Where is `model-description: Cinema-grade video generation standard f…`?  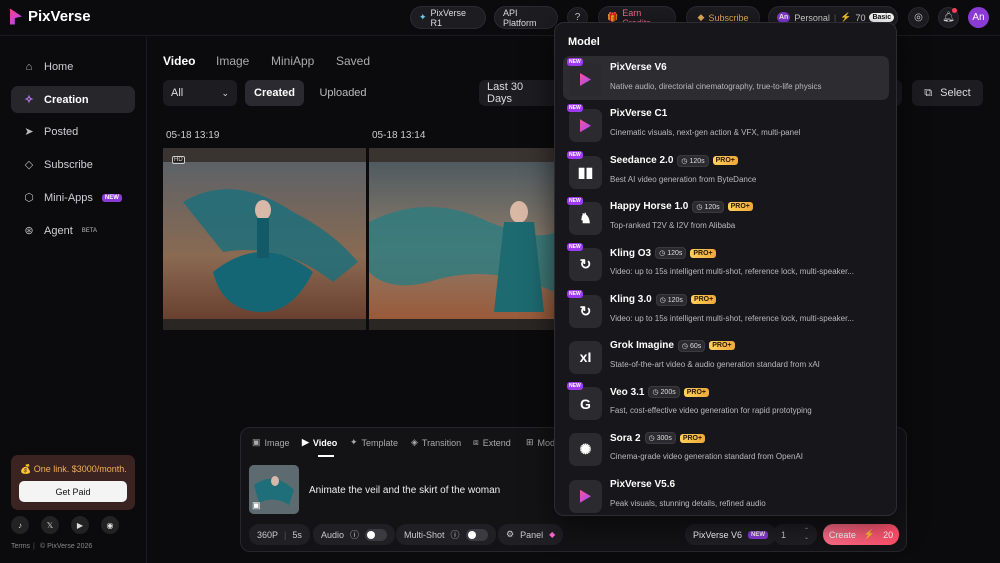
model-description: Cinema-grade video generation standard f… is located at coordinates (706, 457).